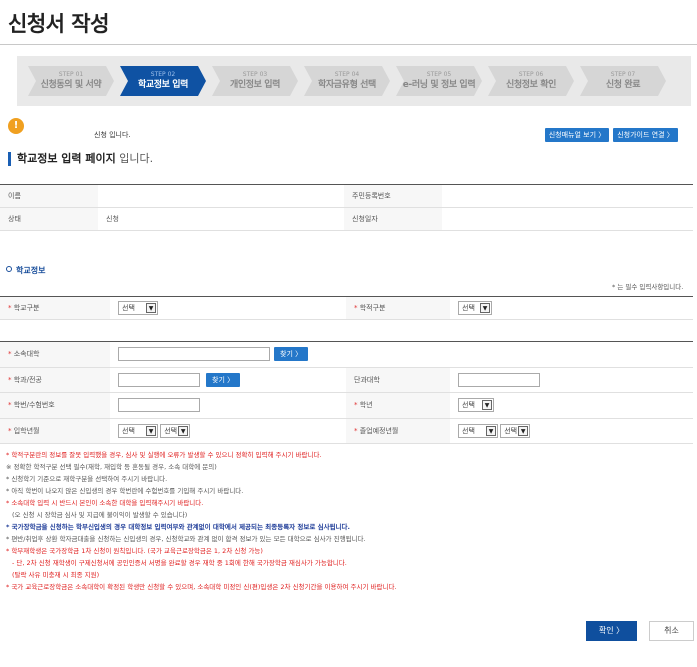  Describe the element at coordinates (346, 405) in the screenshot. I see `table-row: * 학번/수험번호 * 학년 선택 ▼` at that location.